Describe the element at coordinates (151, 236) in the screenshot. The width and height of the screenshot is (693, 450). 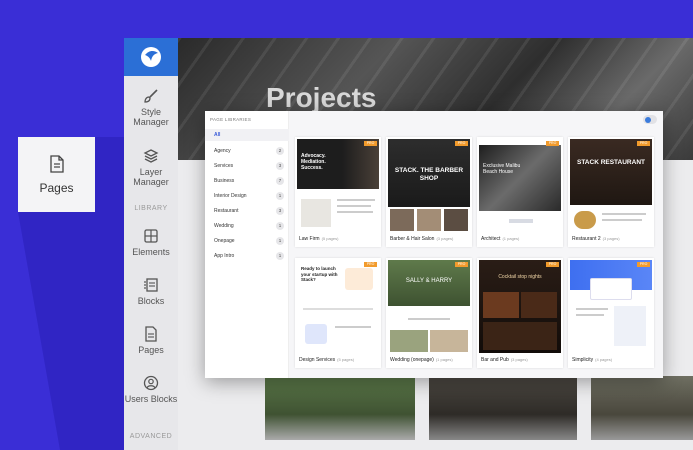
I see `grid-icon` at that location.